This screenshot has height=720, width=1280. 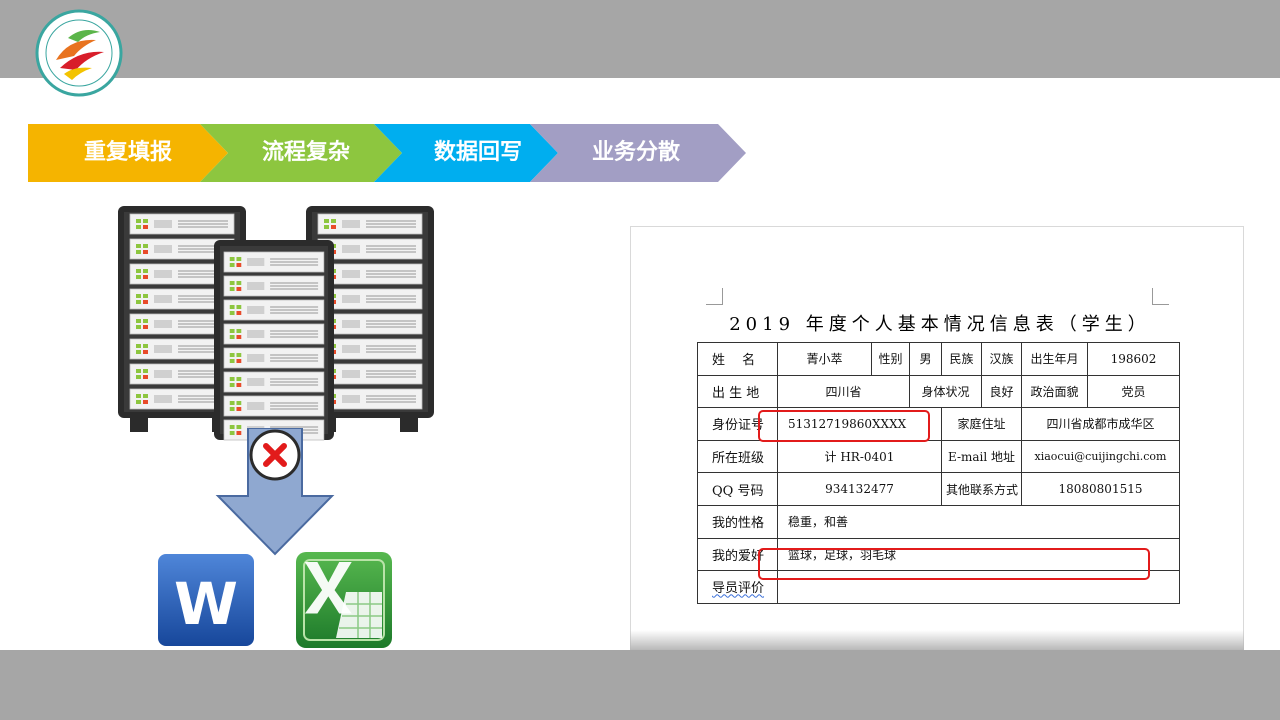 I want to click on excel-icon, so click(x=344, y=600).